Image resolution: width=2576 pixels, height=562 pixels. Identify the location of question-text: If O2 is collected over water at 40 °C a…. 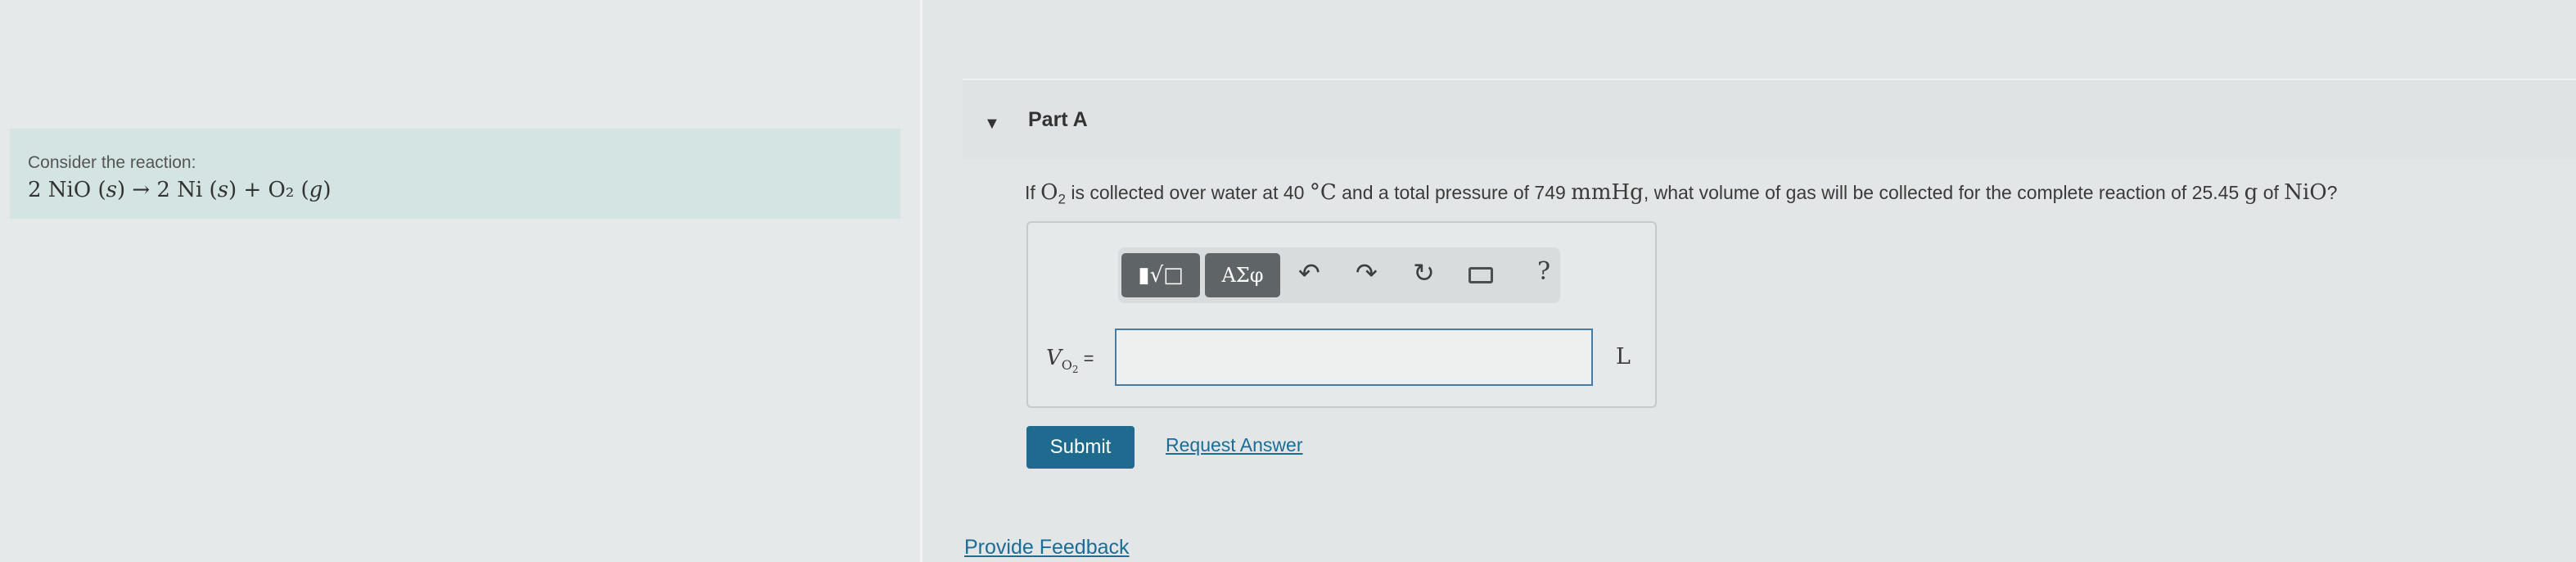
(1681, 193).